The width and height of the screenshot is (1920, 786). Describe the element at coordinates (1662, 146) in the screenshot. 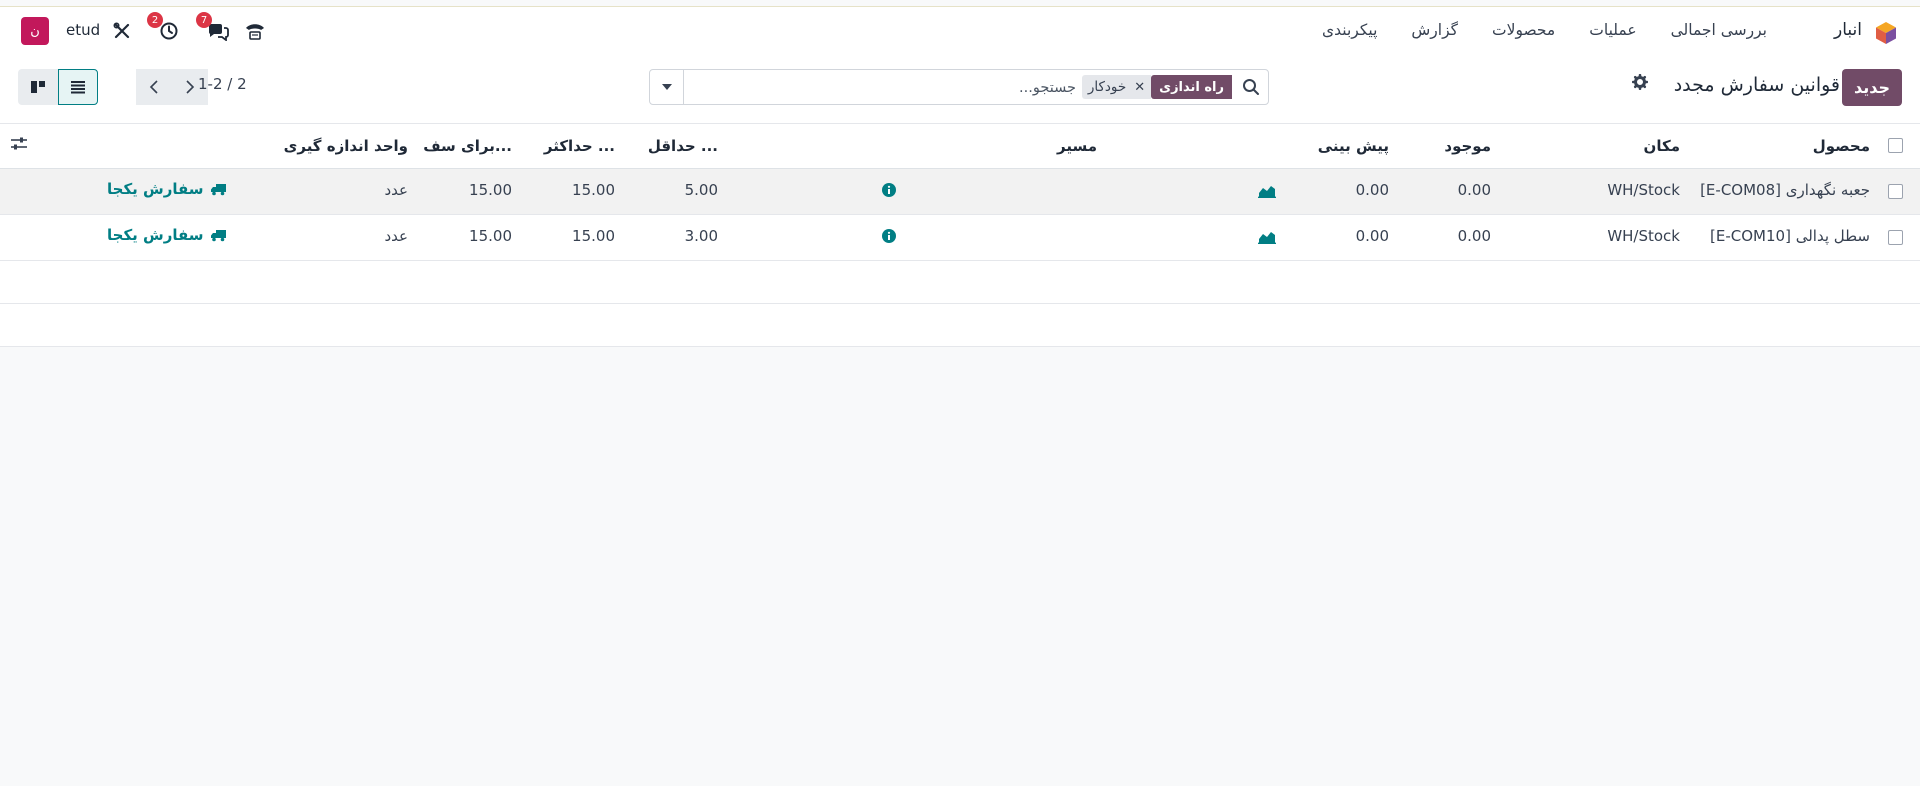

I see `column-location: مکان` at that location.